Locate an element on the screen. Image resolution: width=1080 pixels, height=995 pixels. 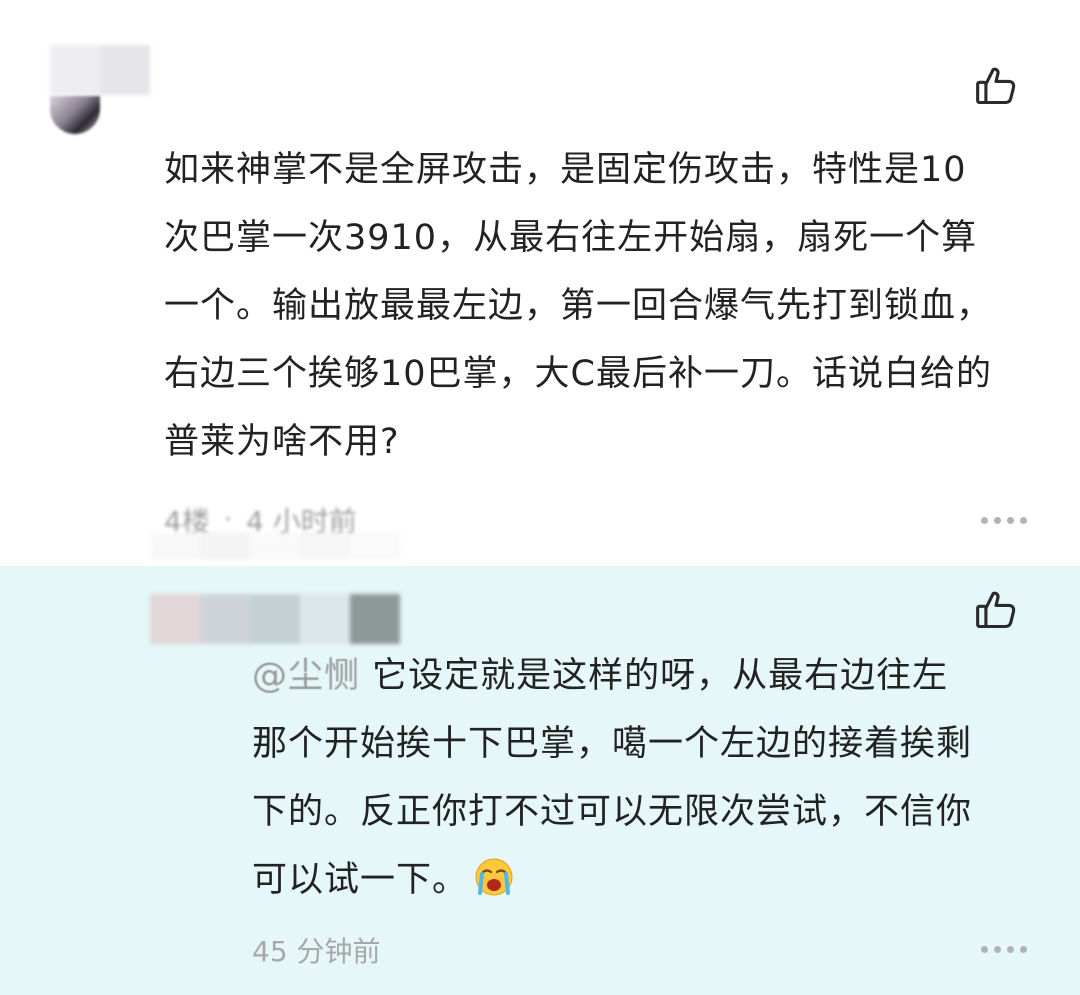
reply-like-button is located at coordinates (996, 612).